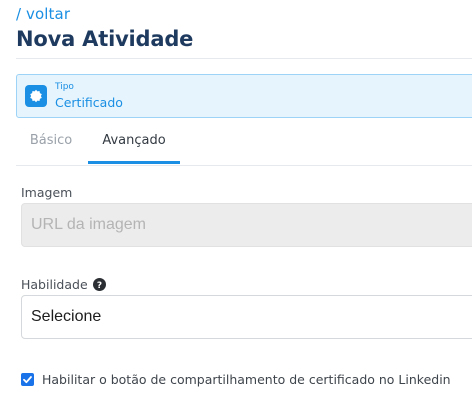 This screenshot has height=416, width=472. I want to click on back-link: / voltar, so click(43, 14).